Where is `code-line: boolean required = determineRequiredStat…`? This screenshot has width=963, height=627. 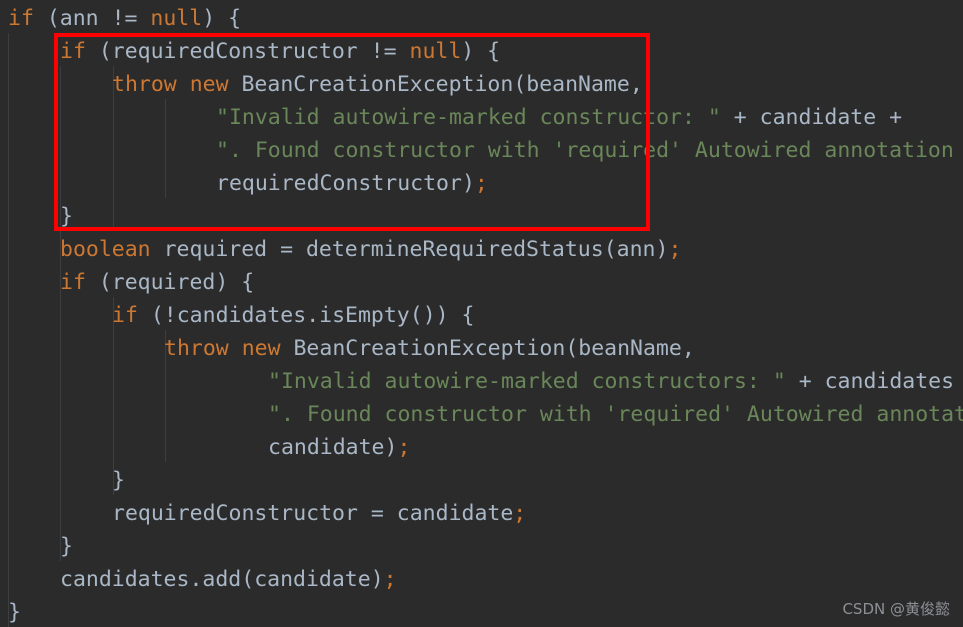 code-line: boolean required = determineRequiredStat… is located at coordinates (481, 249).